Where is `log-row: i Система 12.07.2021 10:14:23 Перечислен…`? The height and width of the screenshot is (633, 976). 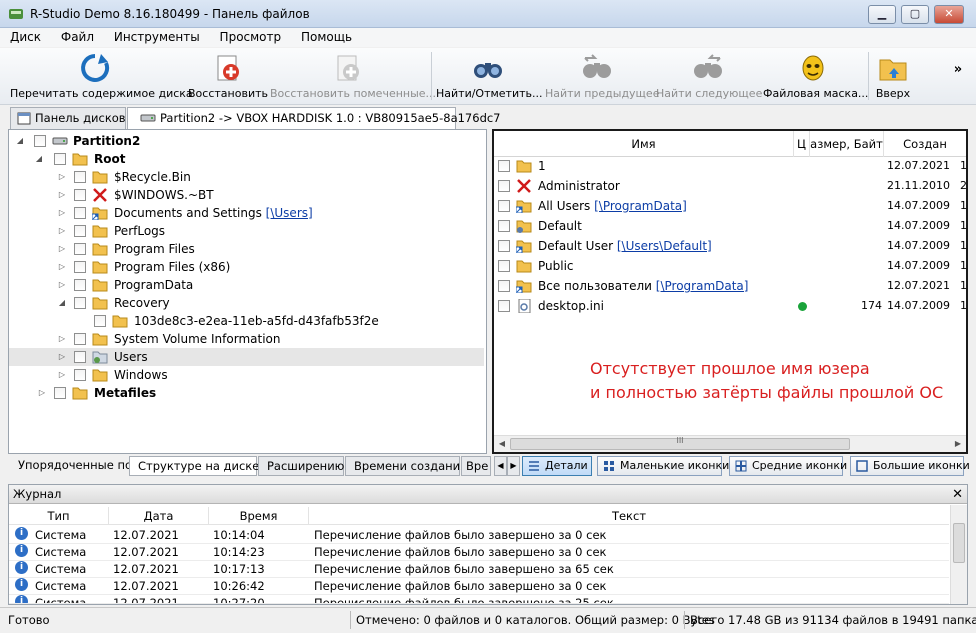 log-row: i Система 12.07.2021 10:14:23 Перечислен… is located at coordinates (479, 552).